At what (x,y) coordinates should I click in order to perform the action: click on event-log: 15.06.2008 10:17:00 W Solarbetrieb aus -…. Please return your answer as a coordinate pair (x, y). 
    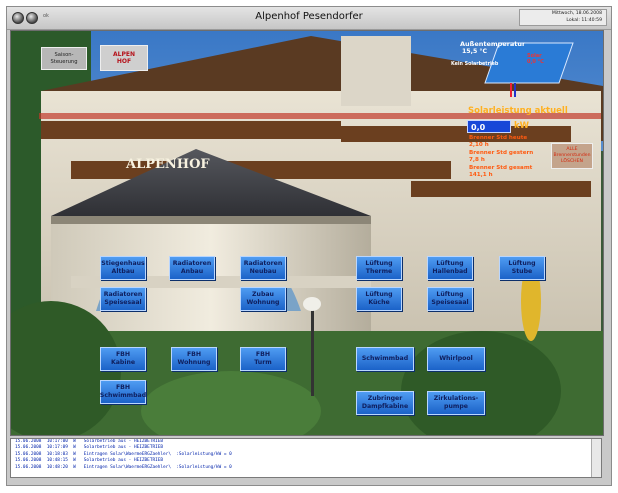
    Looking at the image, I should click on (306, 458).